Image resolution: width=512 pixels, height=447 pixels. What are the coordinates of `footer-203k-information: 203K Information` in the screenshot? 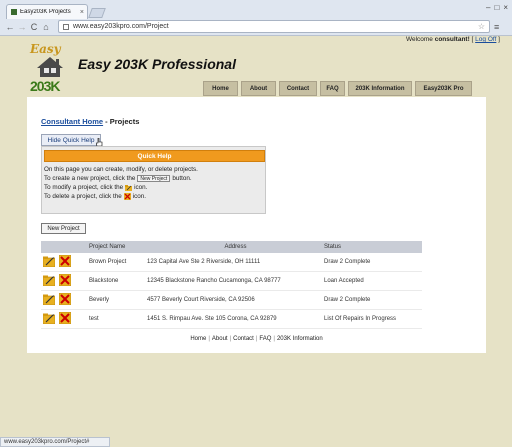 It's located at (300, 339).